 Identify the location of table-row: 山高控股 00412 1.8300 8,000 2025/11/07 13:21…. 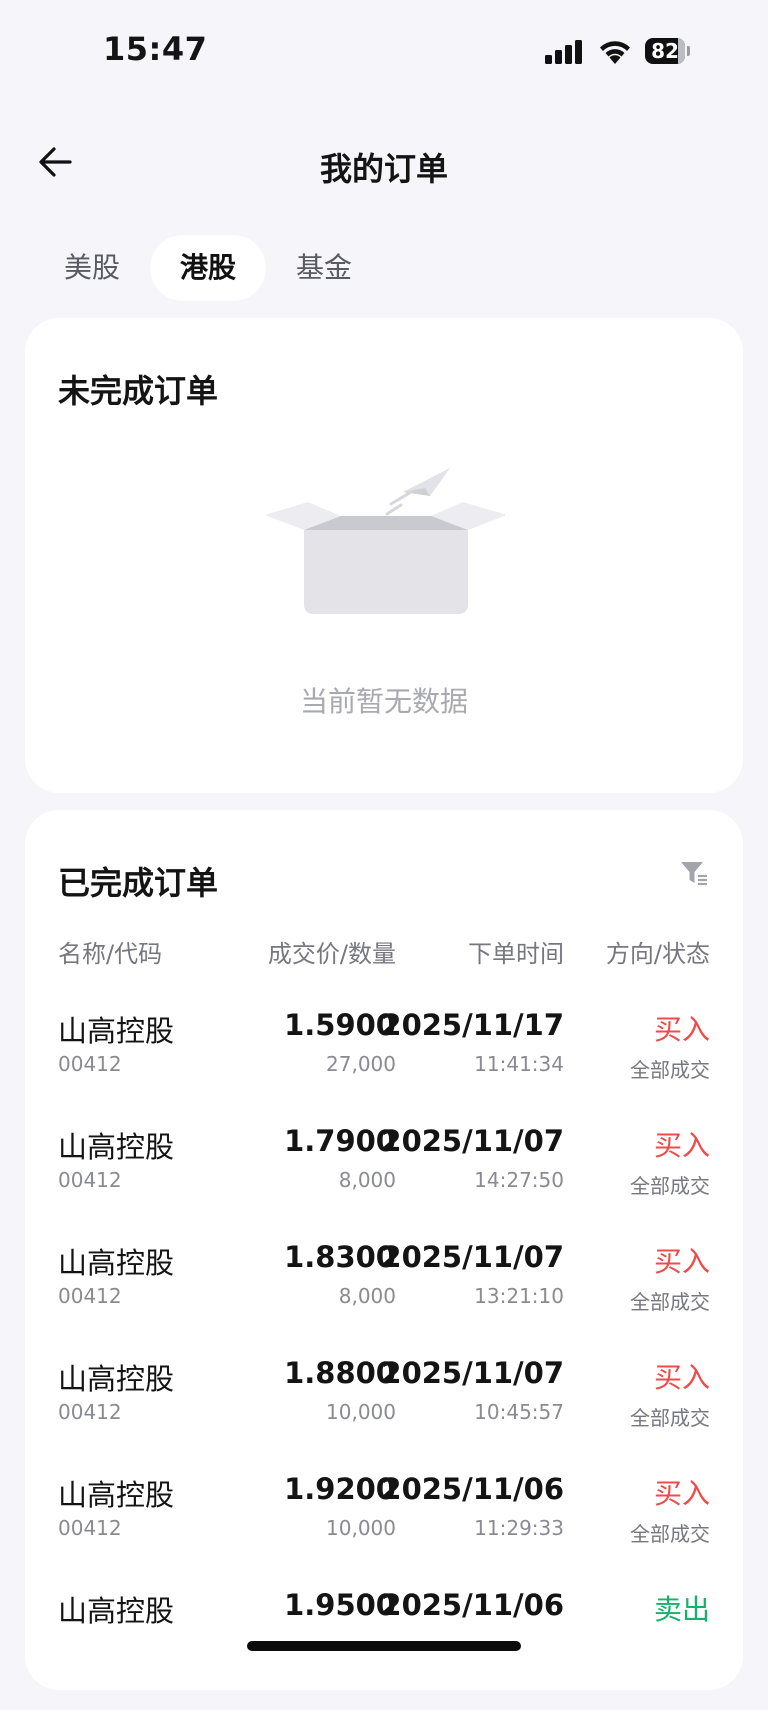
(384, 1301).